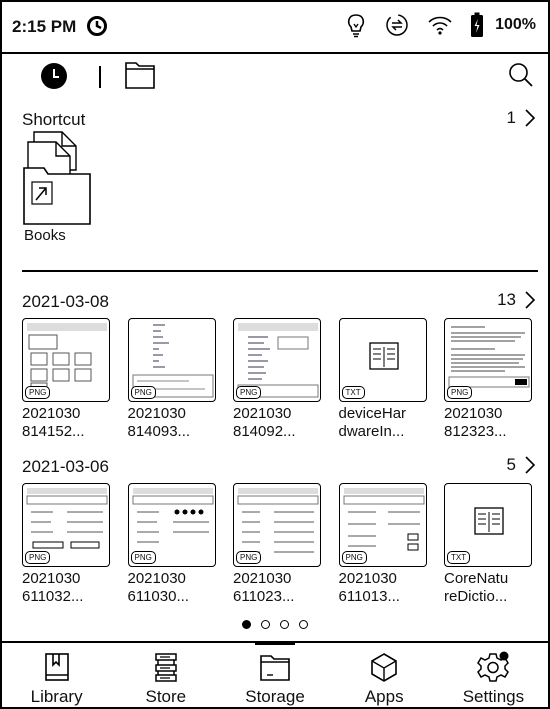 This screenshot has height=709, width=550. I want to click on toolbar-separator, so click(100, 77).